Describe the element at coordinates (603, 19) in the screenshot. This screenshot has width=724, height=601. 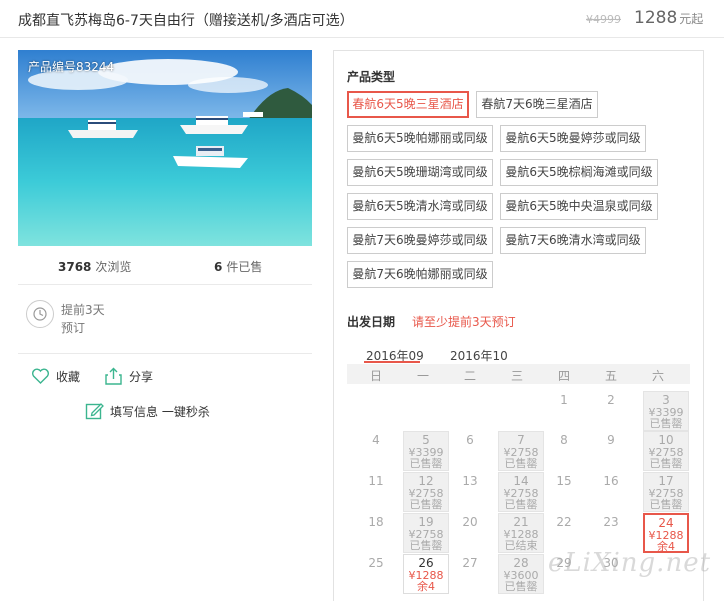
I see `original-price: ¥4999` at that location.